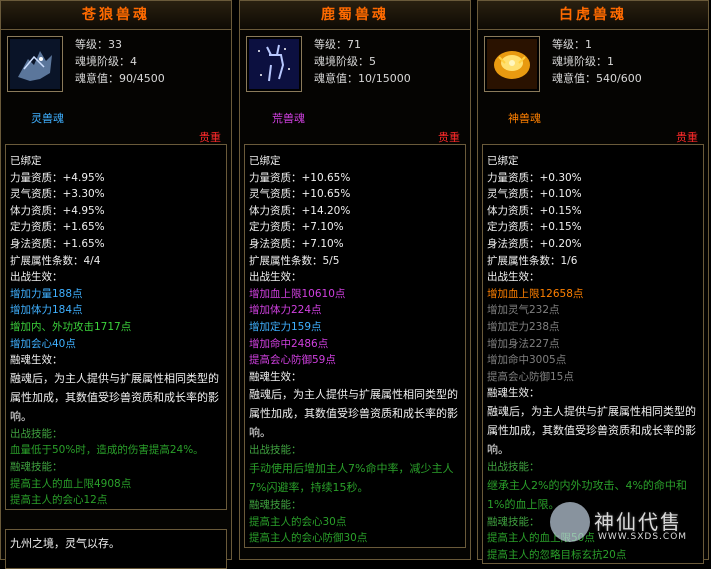 The height and width of the screenshot is (569, 711). I want to click on soul-story: 九州之境，灵气以存。, so click(116, 549).